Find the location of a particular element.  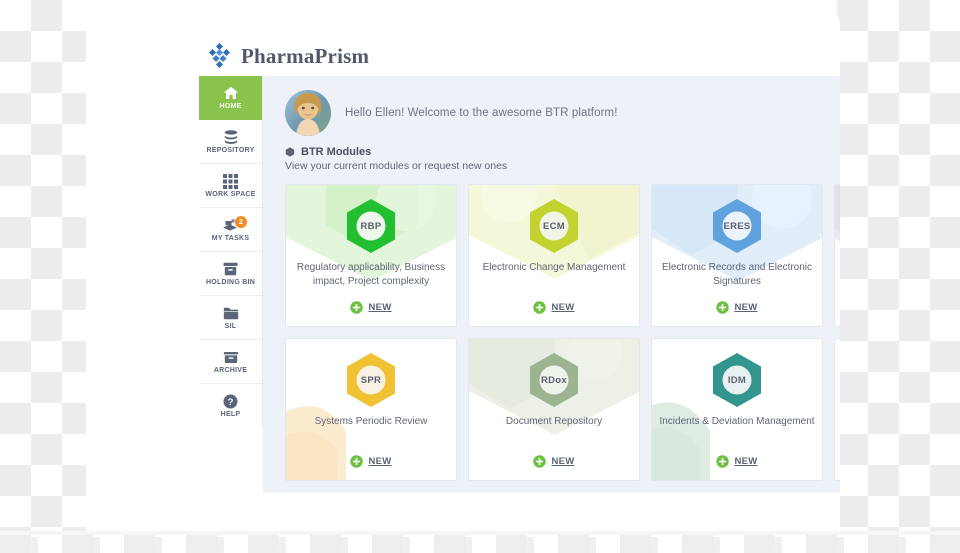

new-module-button-ecm: NEW is located at coordinates (554, 307).